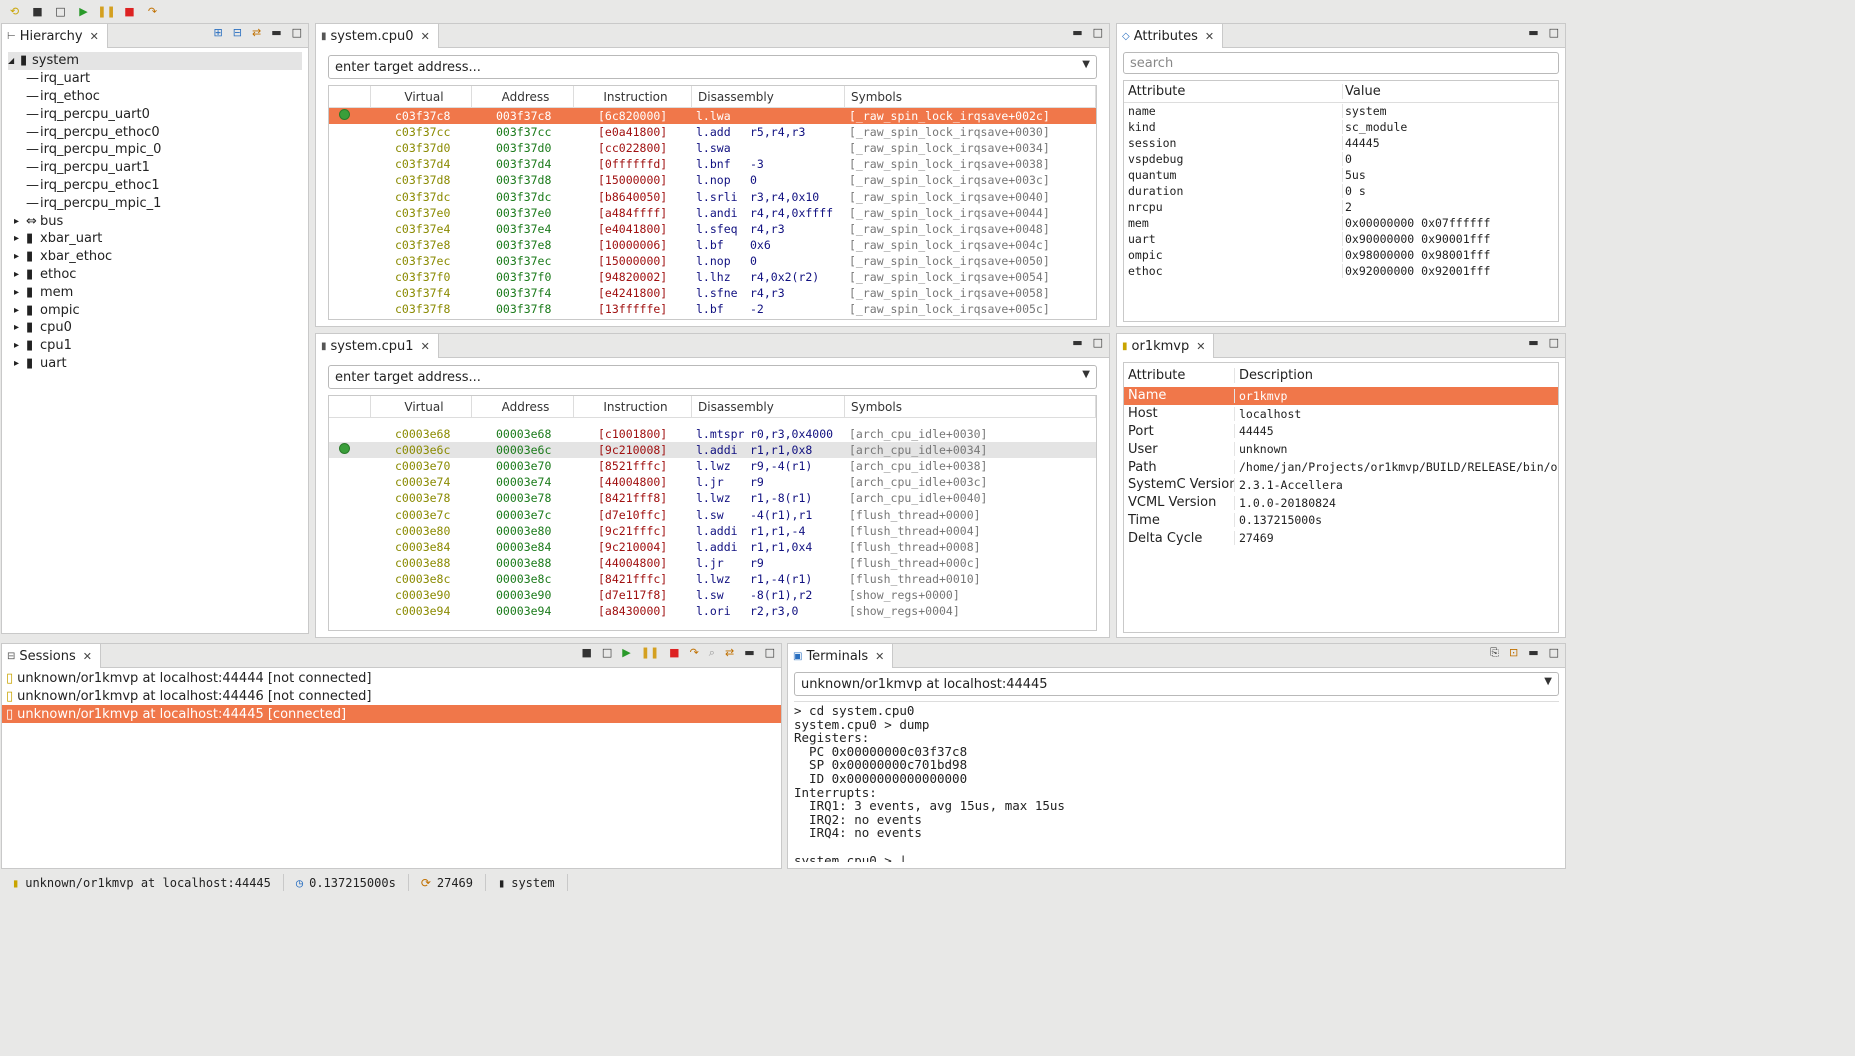 The height and width of the screenshot is (1056, 1855). What do you see at coordinates (155, 186) in the screenshot?
I see `tree-item: — irq_percpu_ethoc1` at bounding box center [155, 186].